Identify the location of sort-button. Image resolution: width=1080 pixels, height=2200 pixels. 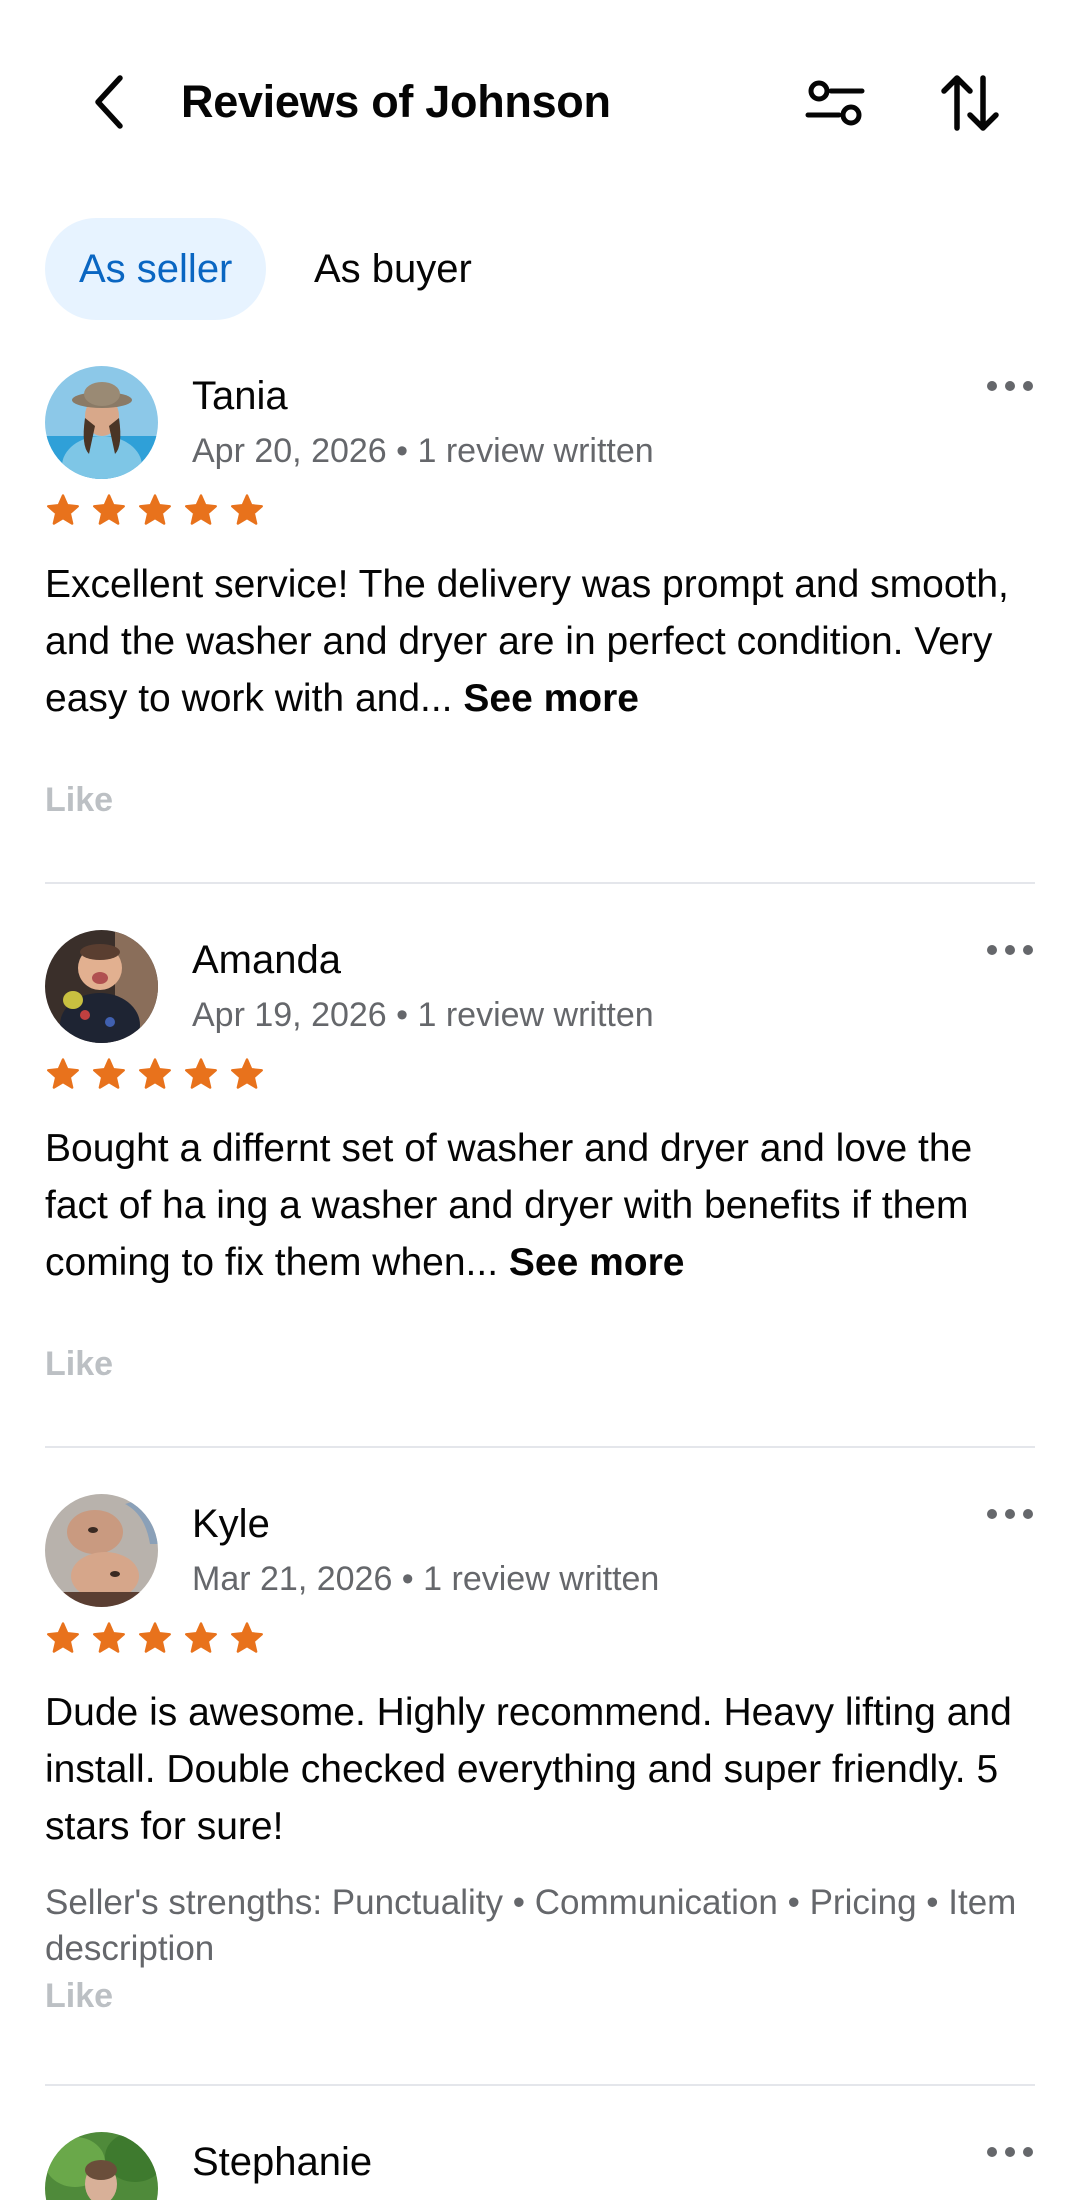
(970, 103).